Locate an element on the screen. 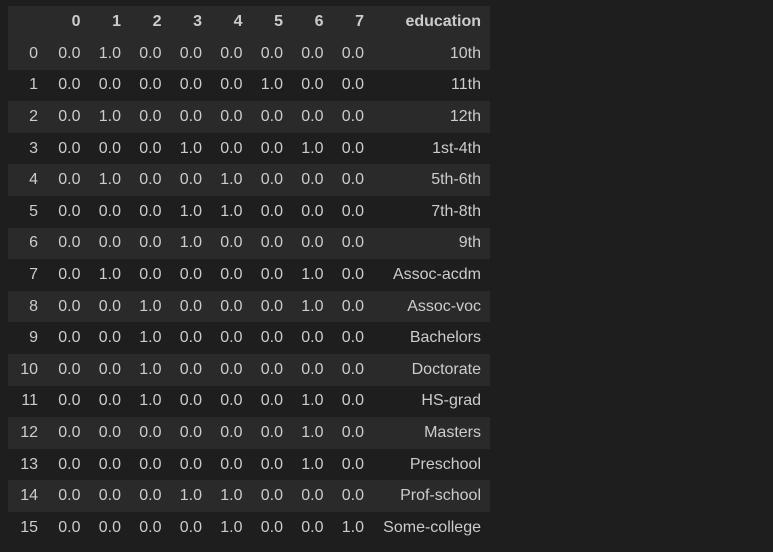 This screenshot has height=552, width=773. header-row: 0 1 2 3 4 5 6 7 education is located at coordinates (249, 22).